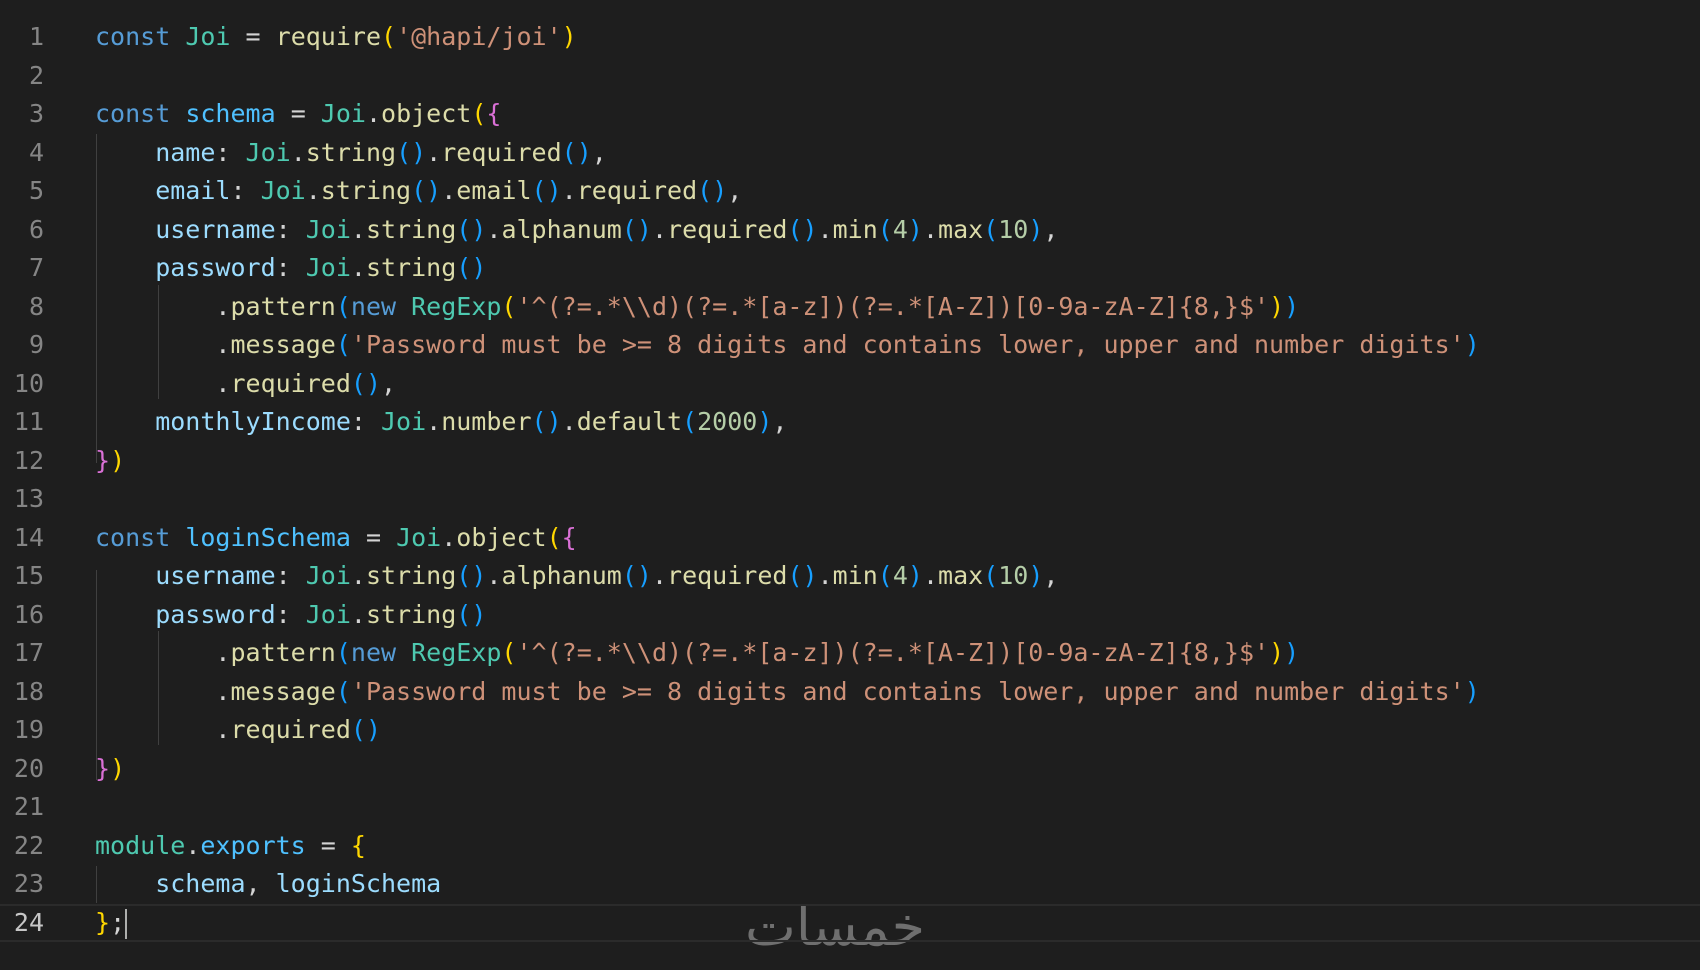 Image resolution: width=1700 pixels, height=970 pixels. Describe the element at coordinates (28, 575) in the screenshot. I see `line-number: 15` at that location.